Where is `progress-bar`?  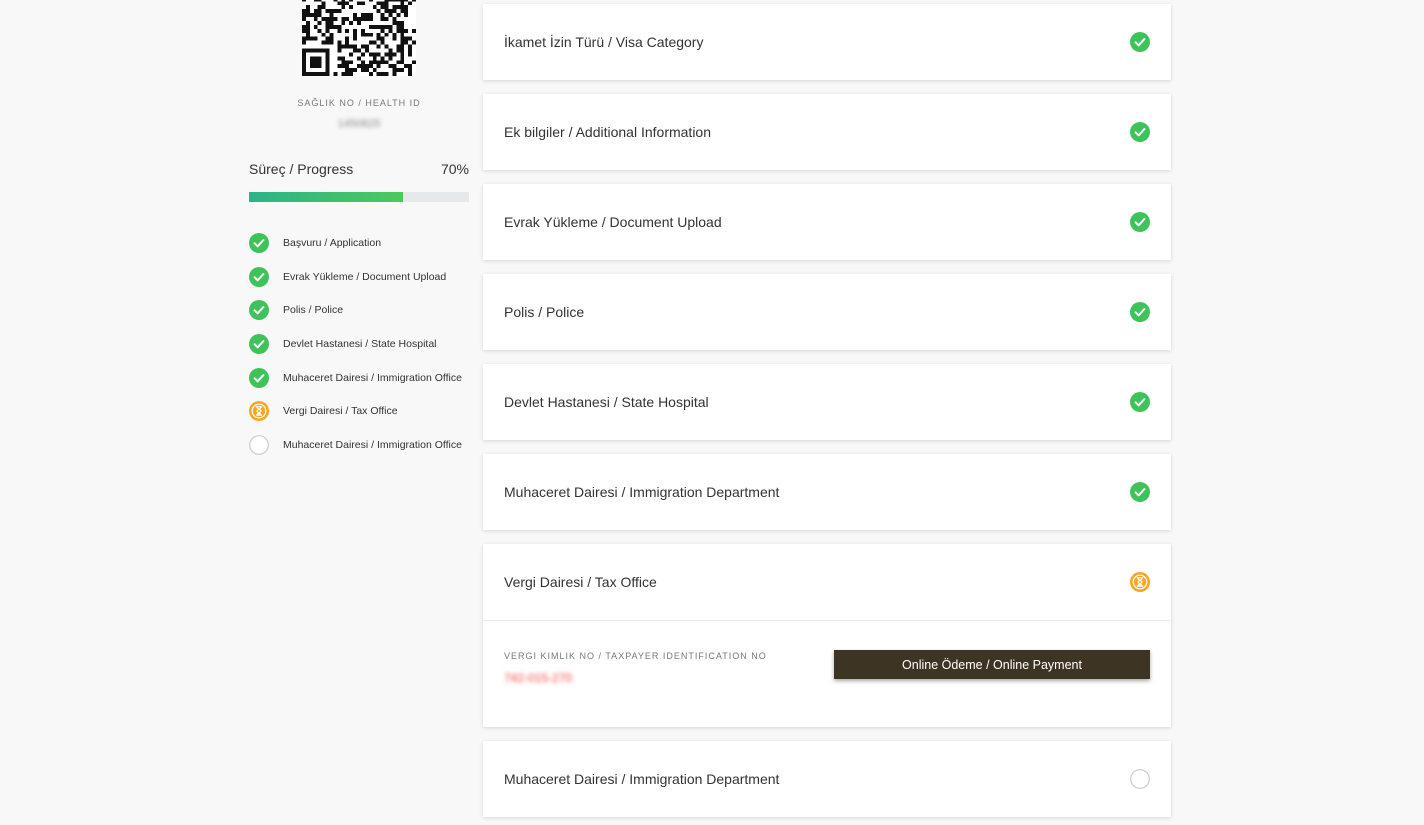
progress-bar is located at coordinates (359, 197).